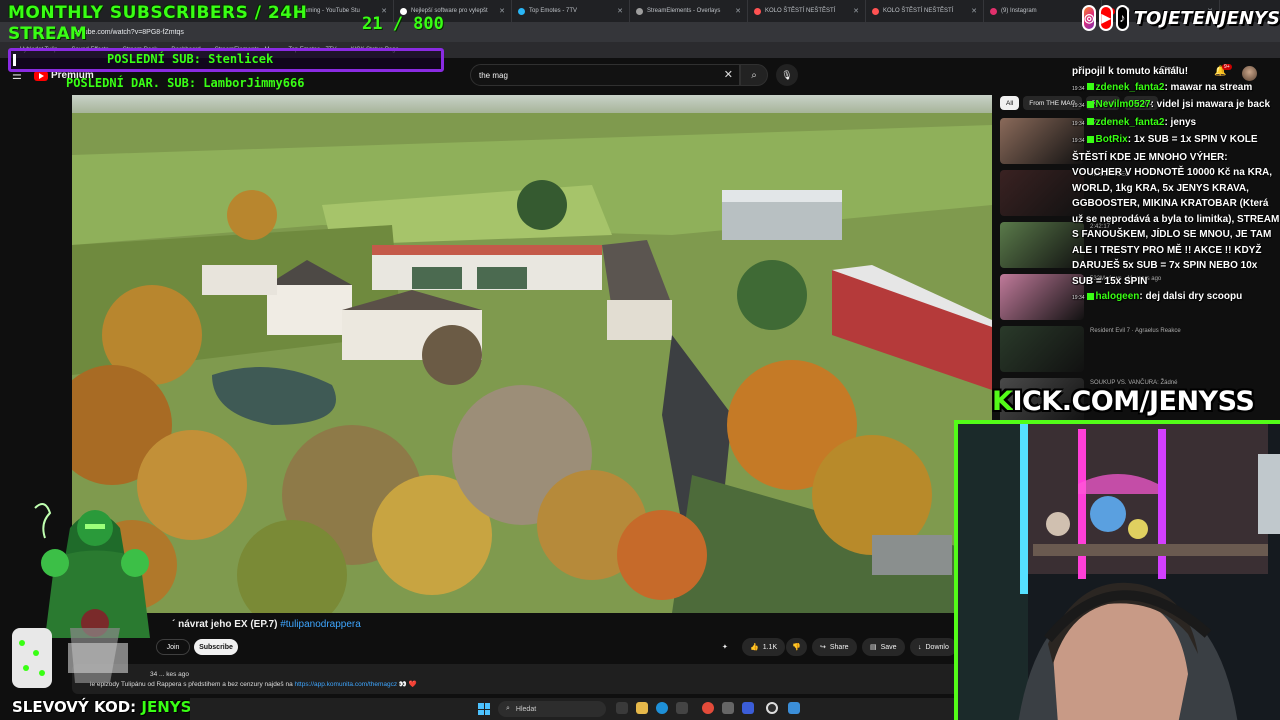 The height and width of the screenshot is (720, 1280). Describe the element at coordinates (216, 647) in the screenshot. I see `subscribe-button: Subscribe` at that location.